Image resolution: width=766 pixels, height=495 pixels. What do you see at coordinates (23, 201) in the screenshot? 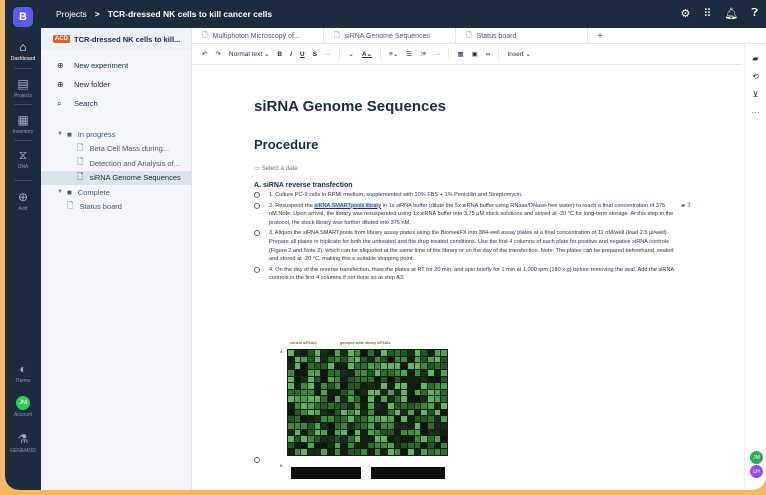
I see `nav-add: ⊕ Add` at bounding box center [23, 201].